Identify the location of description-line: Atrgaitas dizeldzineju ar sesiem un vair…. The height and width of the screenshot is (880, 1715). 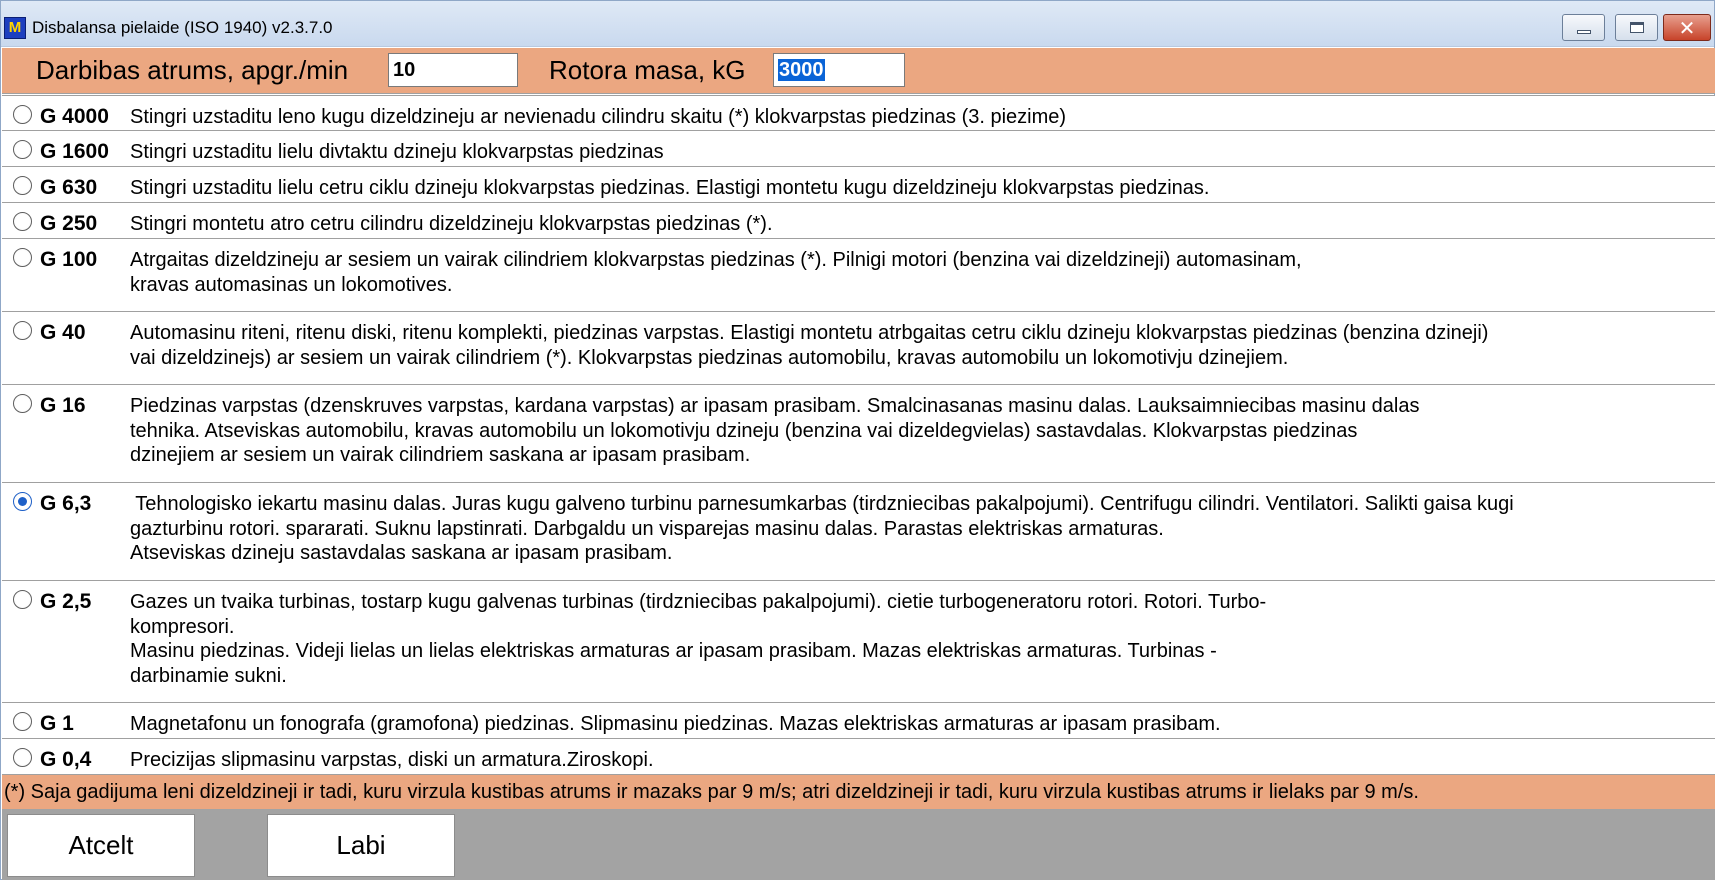
(716, 260).